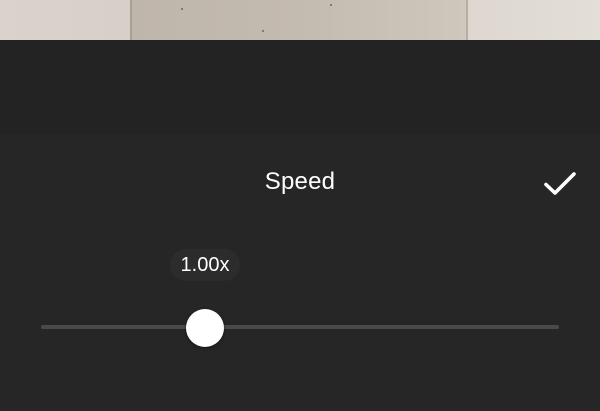 This screenshot has height=411, width=600. Describe the element at coordinates (205, 265) in the screenshot. I see `speed-value-label: 1.00x` at that location.